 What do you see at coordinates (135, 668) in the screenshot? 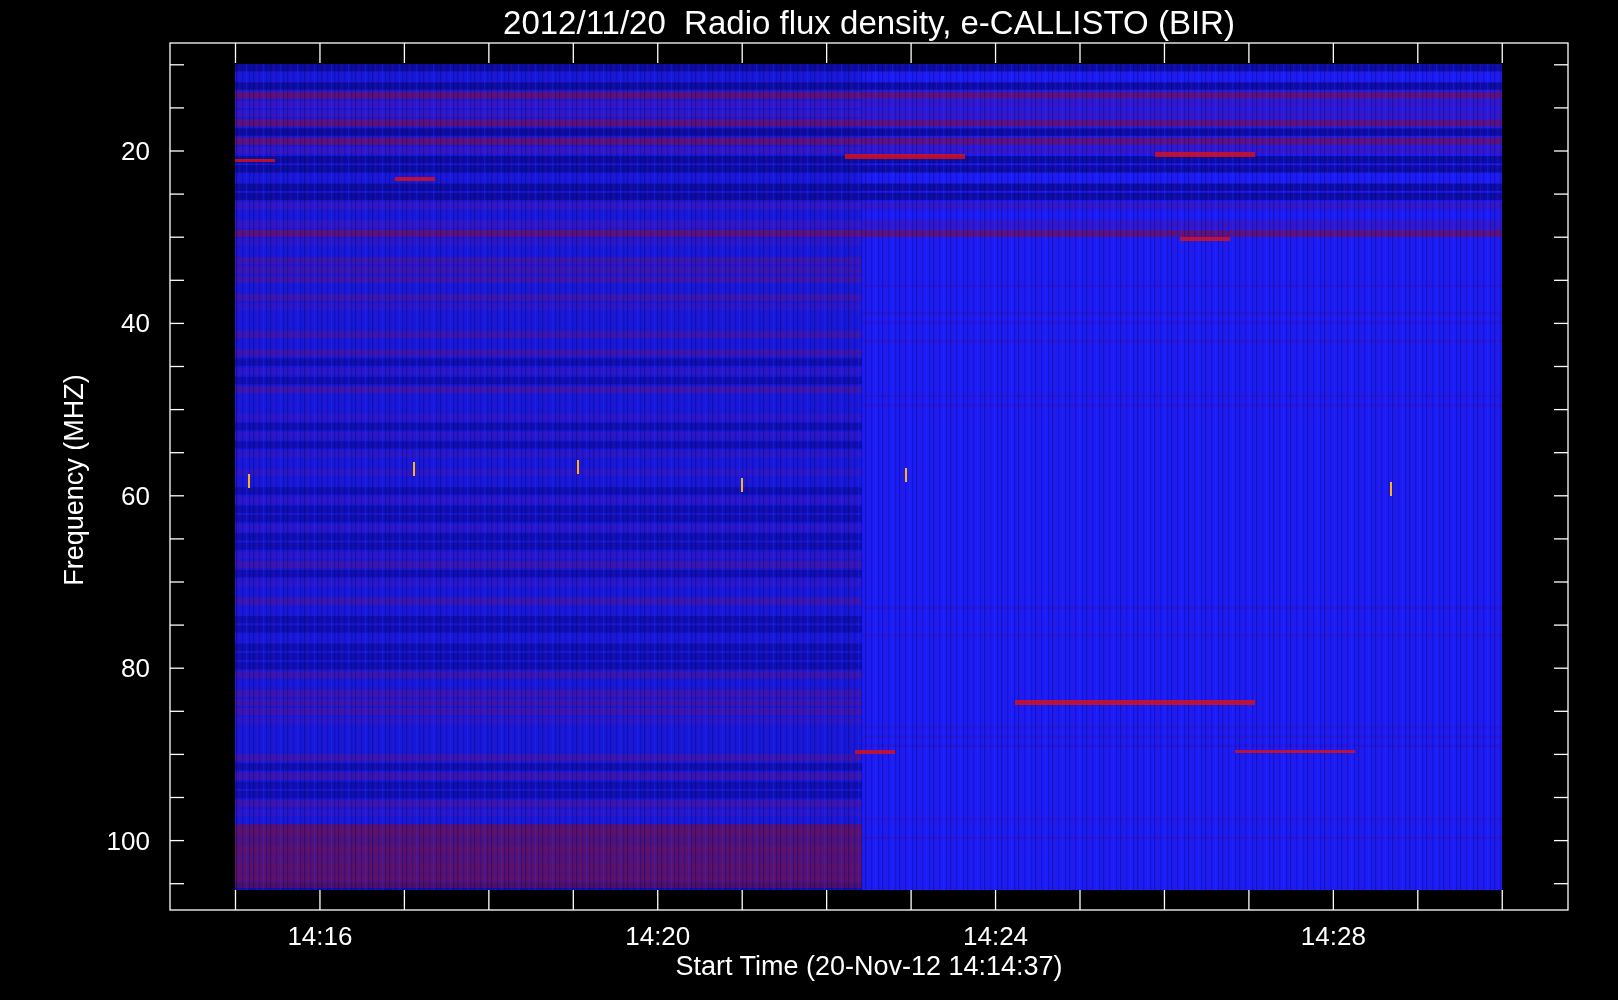
I see `tick-label: 80` at bounding box center [135, 668].